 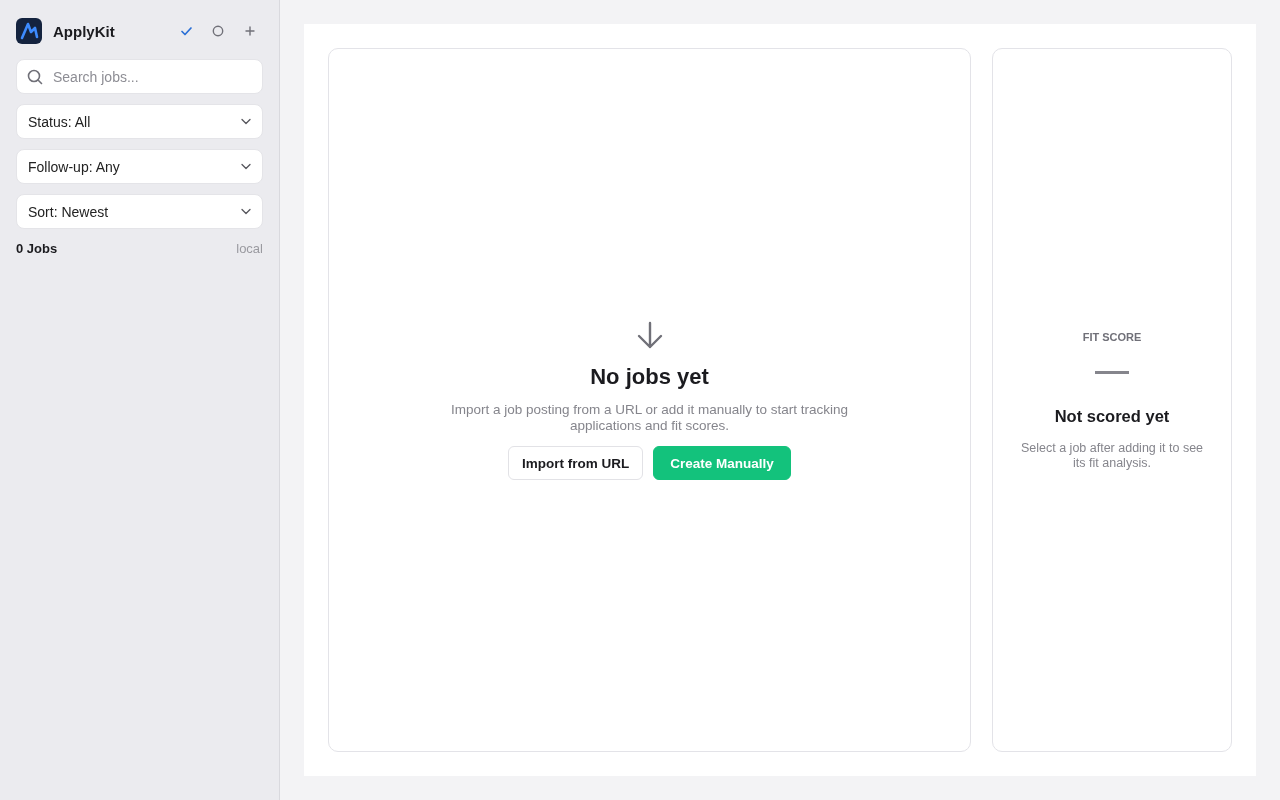 I want to click on filter-dropdown: Sort: Newest, so click(x=139, y=211).